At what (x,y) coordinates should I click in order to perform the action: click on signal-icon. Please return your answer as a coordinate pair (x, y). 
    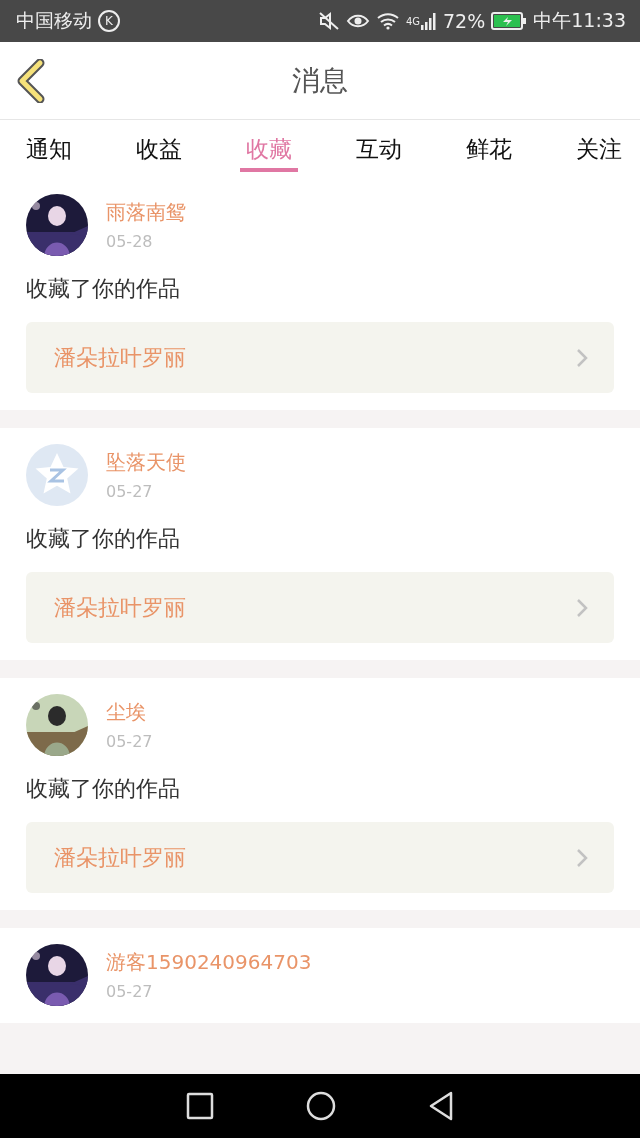
    Looking at the image, I should click on (429, 21).